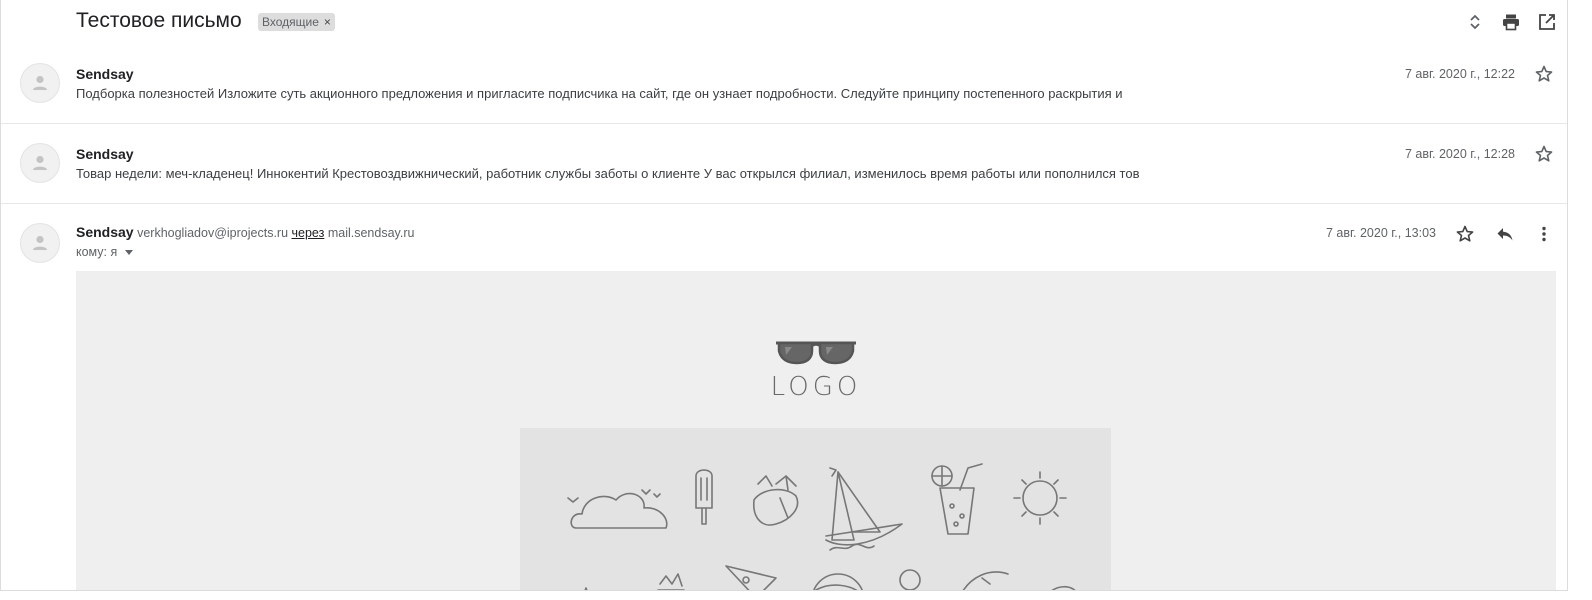 The height and width of the screenshot is (600, 1592). What do you see at coordinates (290, 22) in the screenshot?
I see `label-chip-text: Входящие` at bounding box center [290, 22].